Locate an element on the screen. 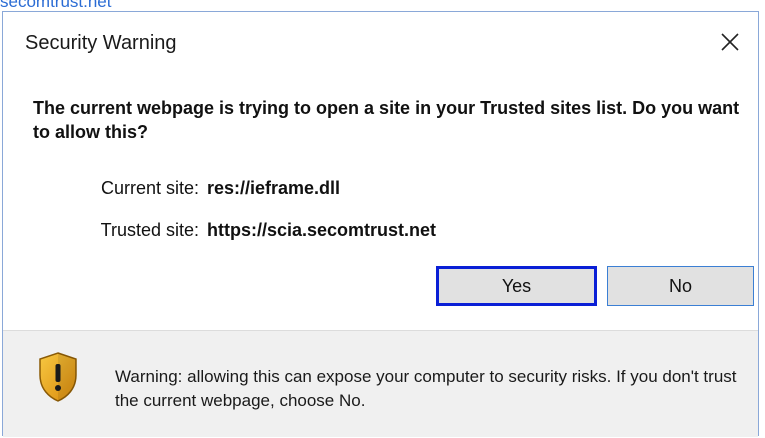 This screenshot has width=765, height=438. current-site-row: Current site: res://ieframe.dll is located at coordinates (208, 188).